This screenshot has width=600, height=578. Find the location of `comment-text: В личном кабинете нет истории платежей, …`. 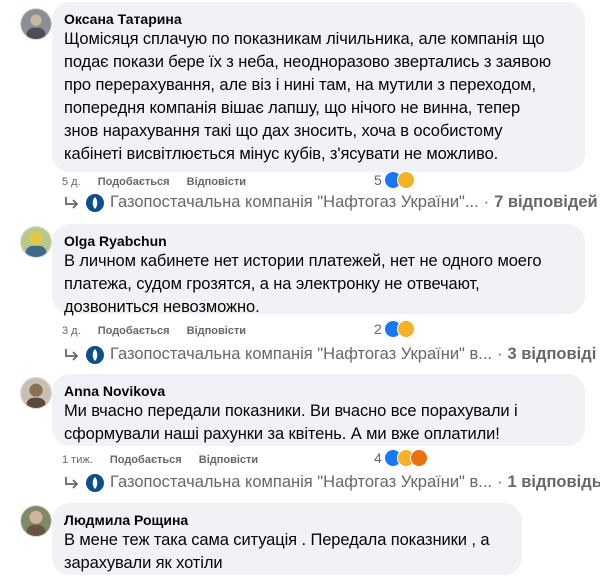

comment-text: В личном кабинете нет истории платежей, … is located at coordinates (318, 284).